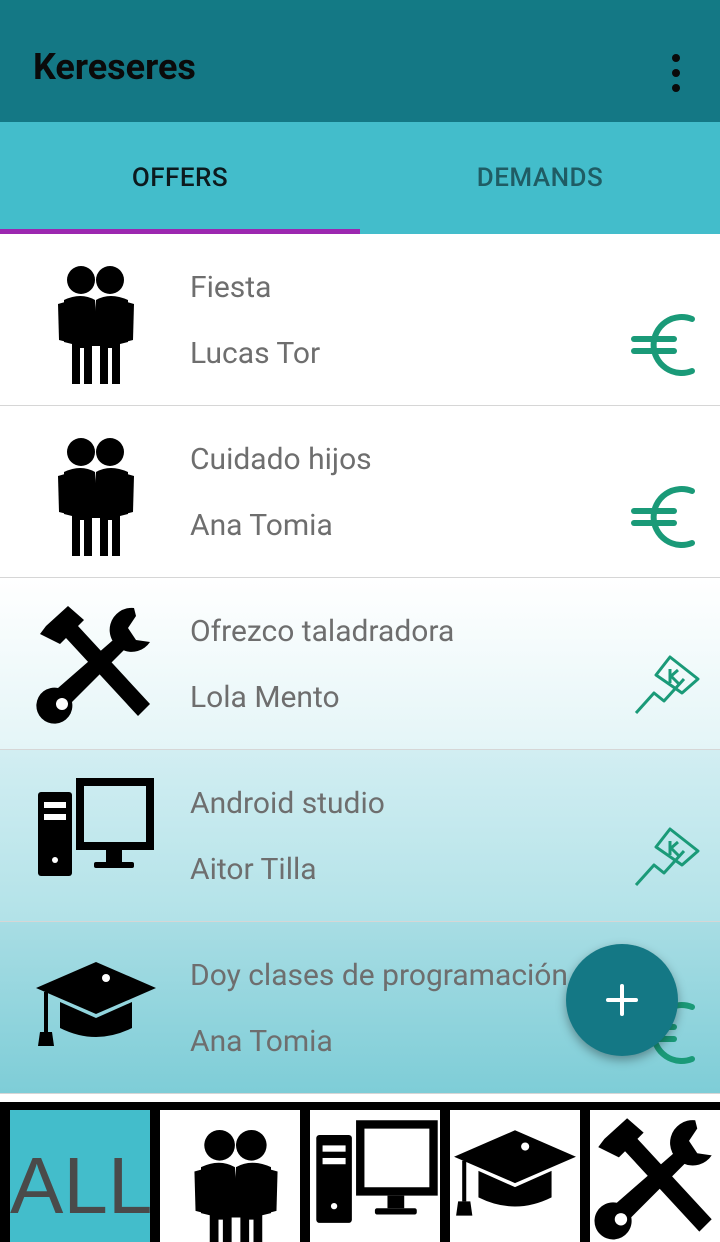 The image size is (720, 1242). I want to click on item-user: Lola Mento, so click(265, 697).